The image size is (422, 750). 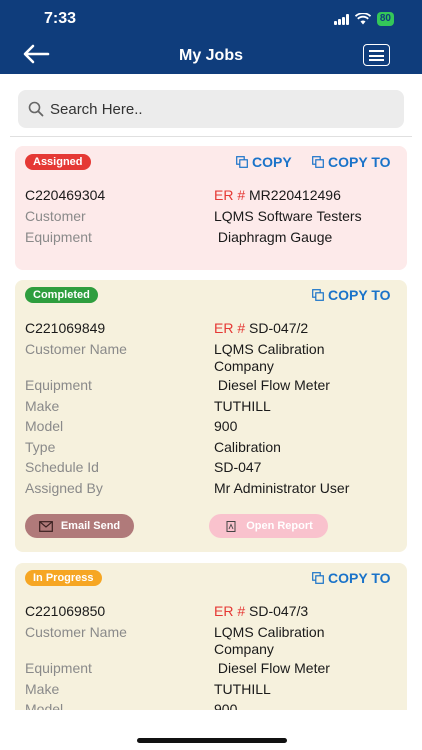 I want to click on status-icons: 80, so click(x=363, y=19).